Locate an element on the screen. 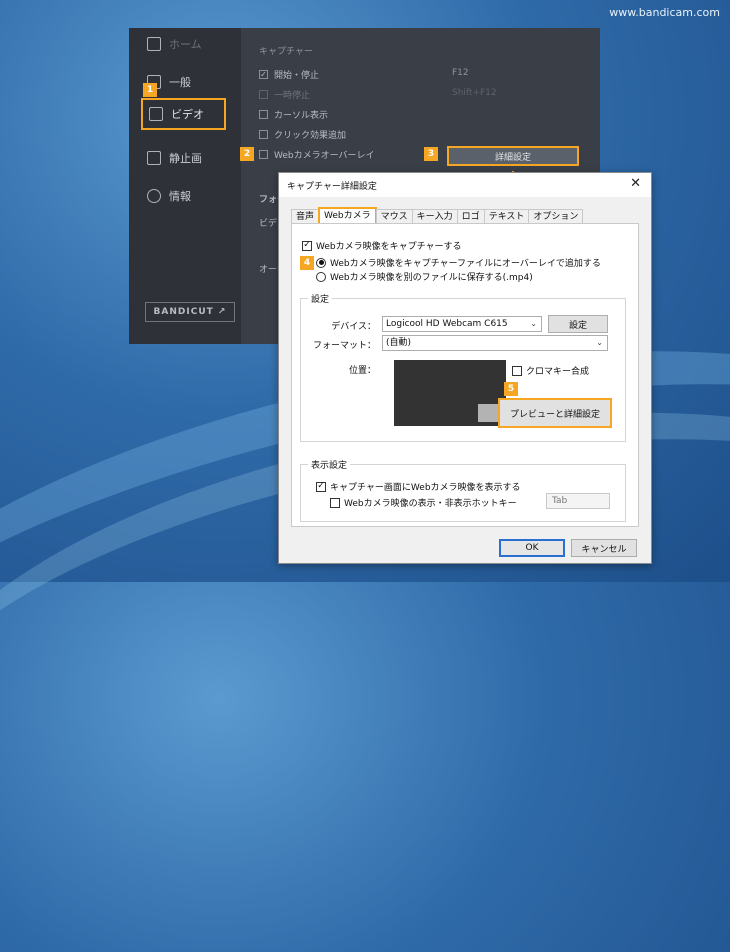 This screenshot has height=952, width=730. step-badge-5: 5 is located at coordinates (511, 389).